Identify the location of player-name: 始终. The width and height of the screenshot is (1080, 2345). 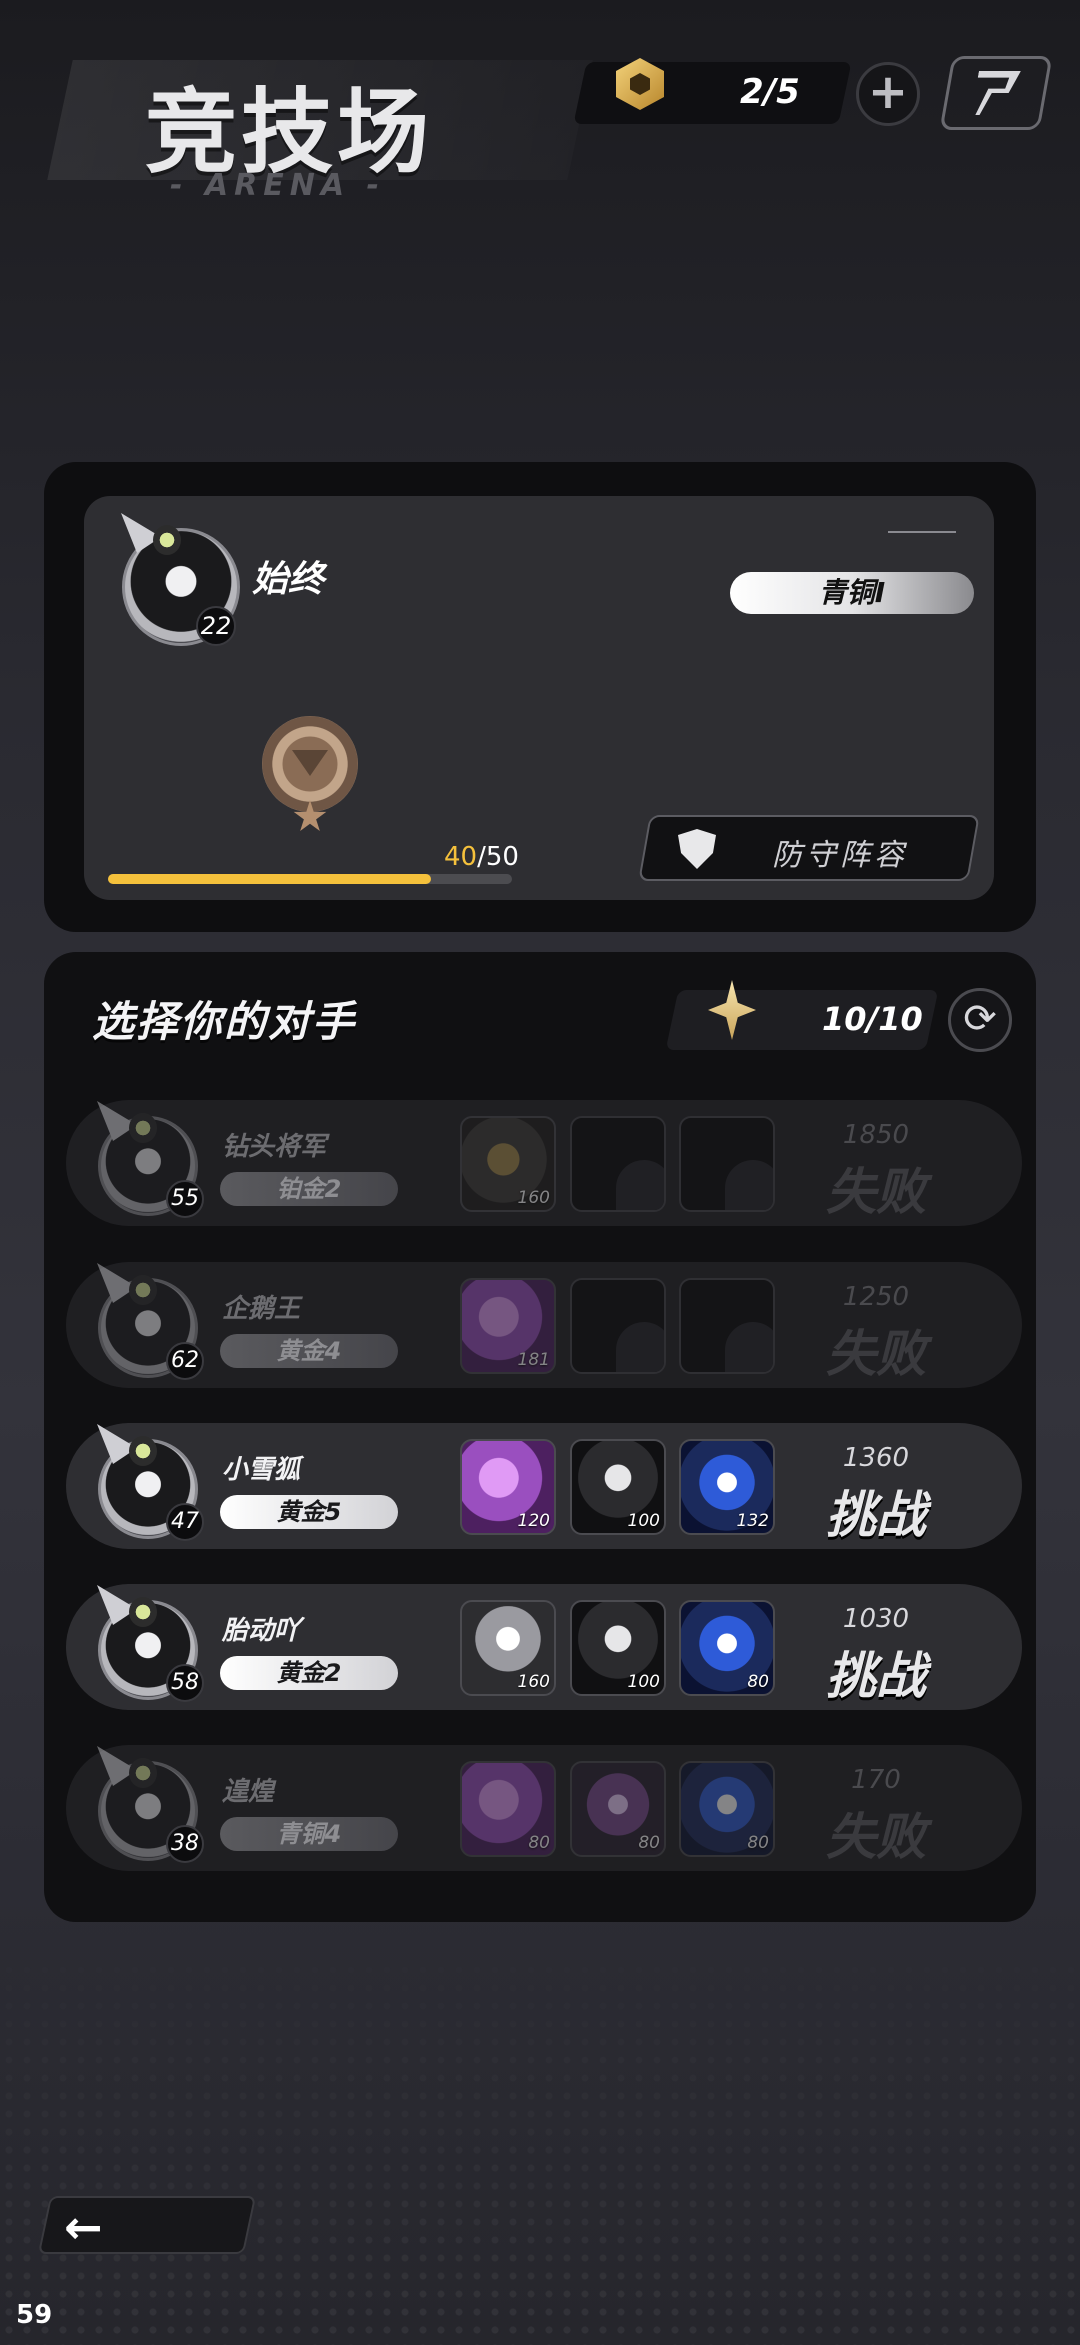
(288, 579).